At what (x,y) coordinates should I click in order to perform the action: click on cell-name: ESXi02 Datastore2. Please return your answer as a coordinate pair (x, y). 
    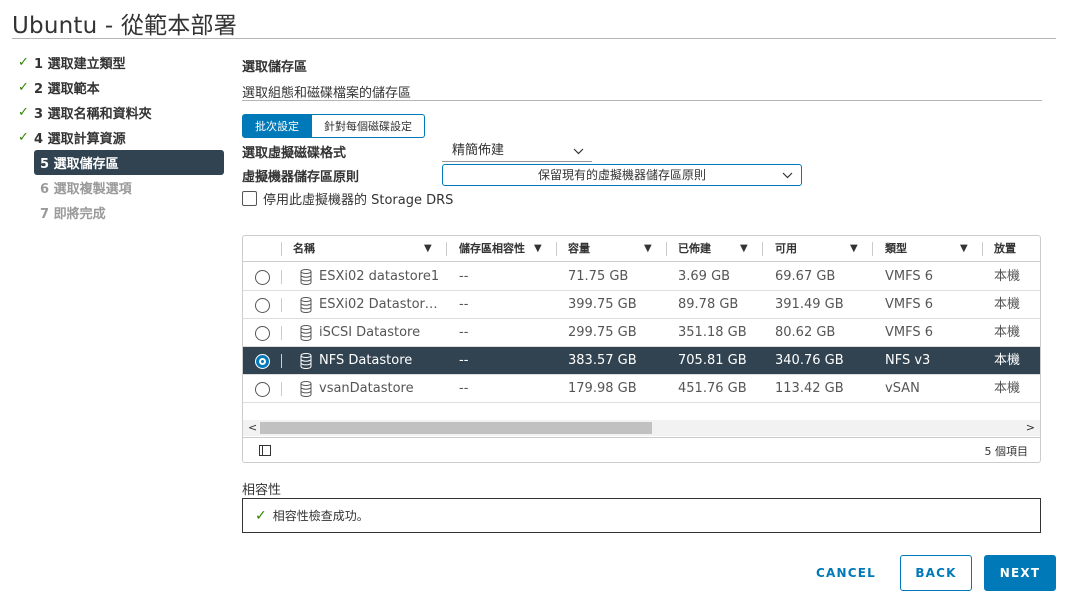
    Looking at the image, I should click on (379, 304).